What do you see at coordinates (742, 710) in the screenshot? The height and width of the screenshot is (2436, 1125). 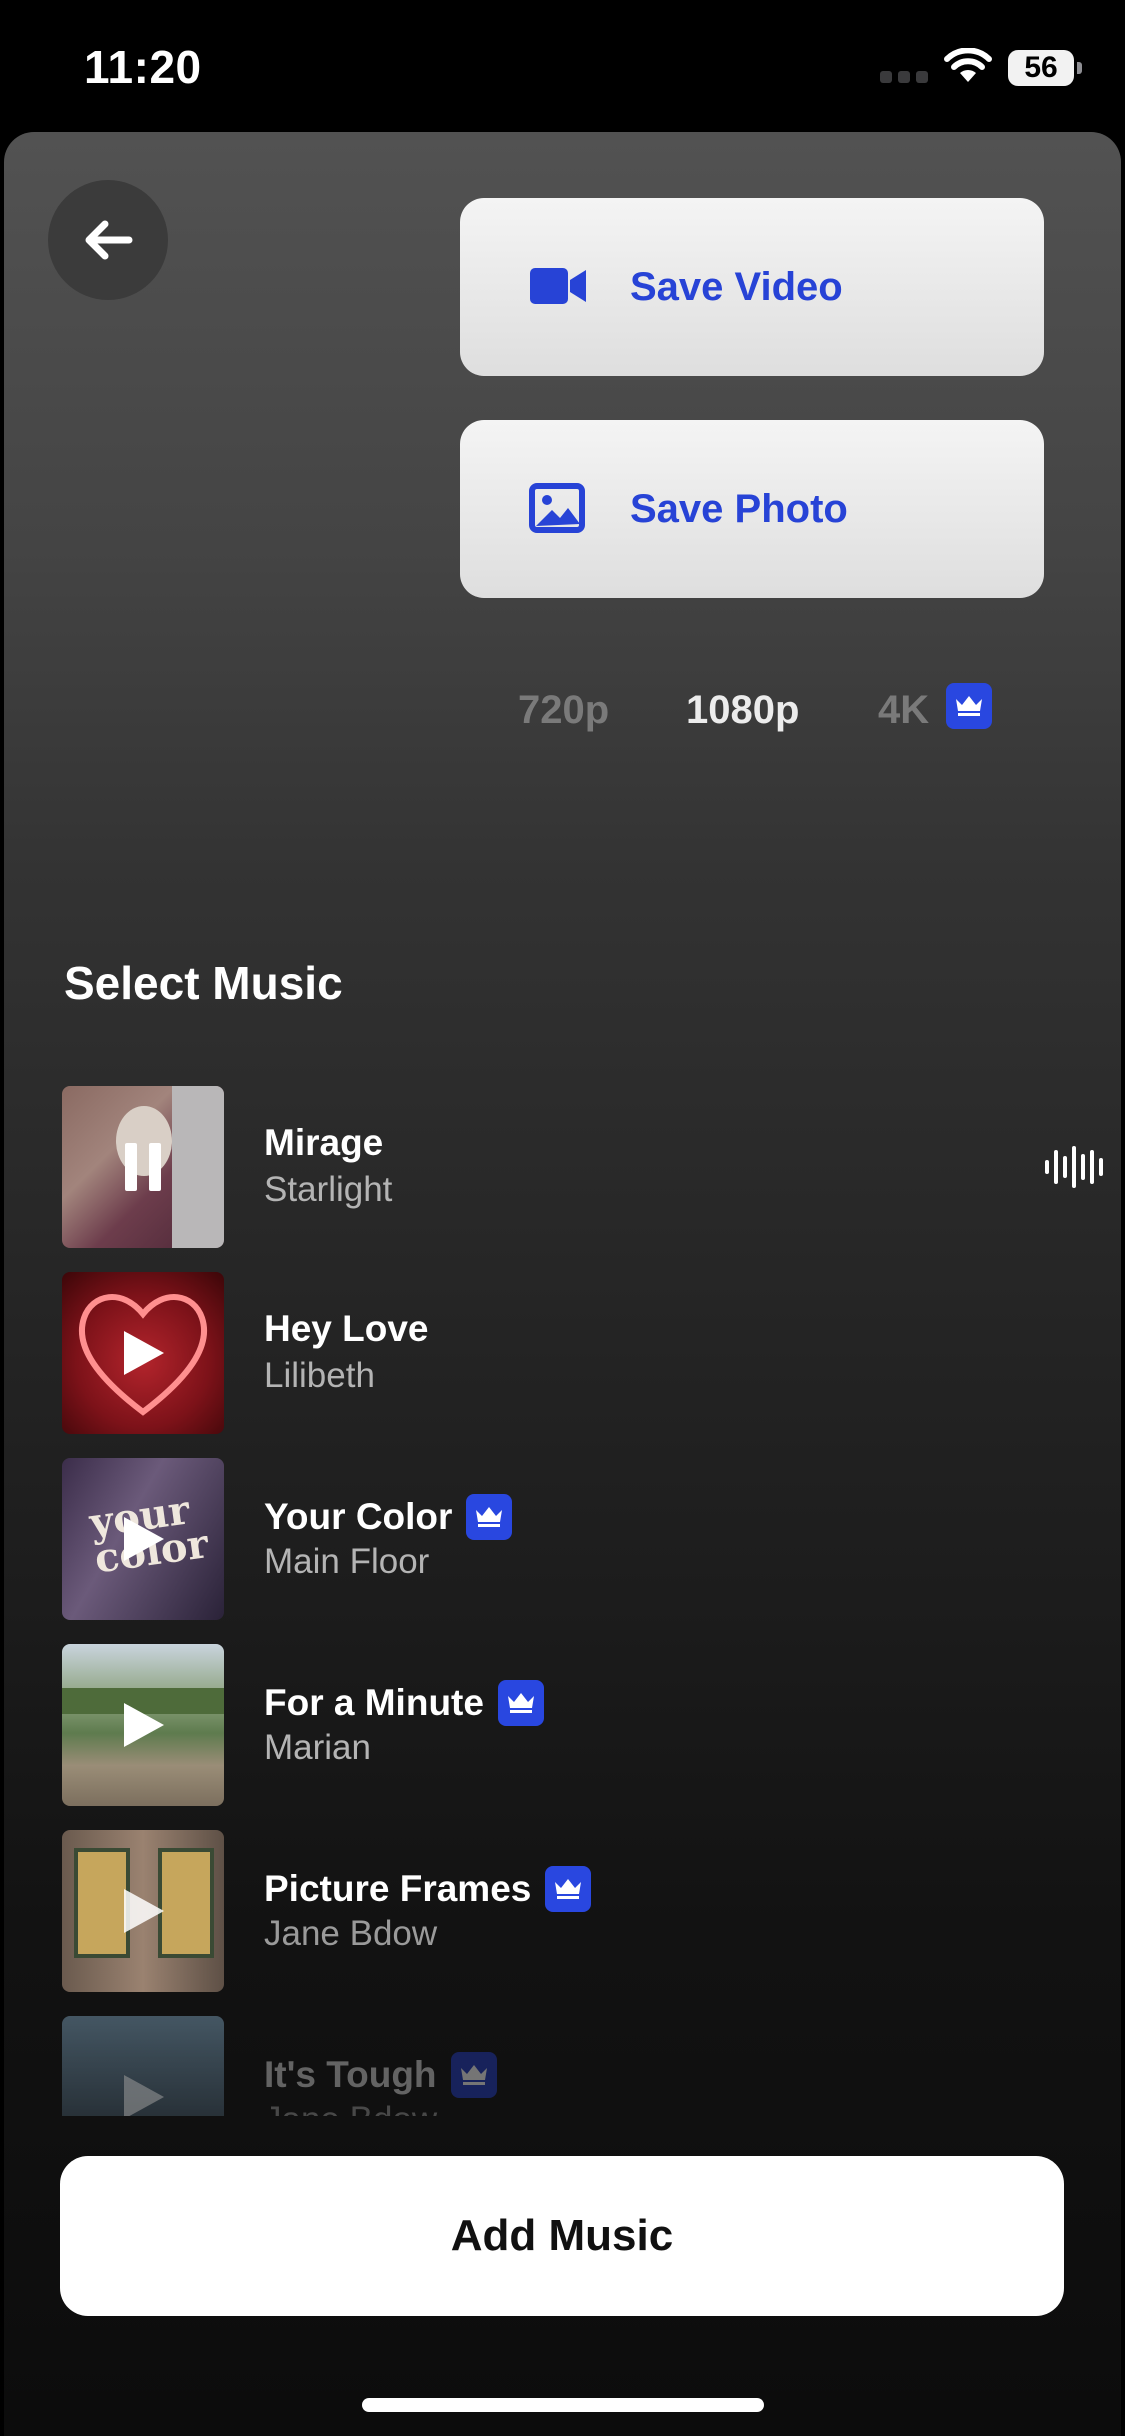 I see `resolution-1080p: 1080p` at bounding box center [742, 710].